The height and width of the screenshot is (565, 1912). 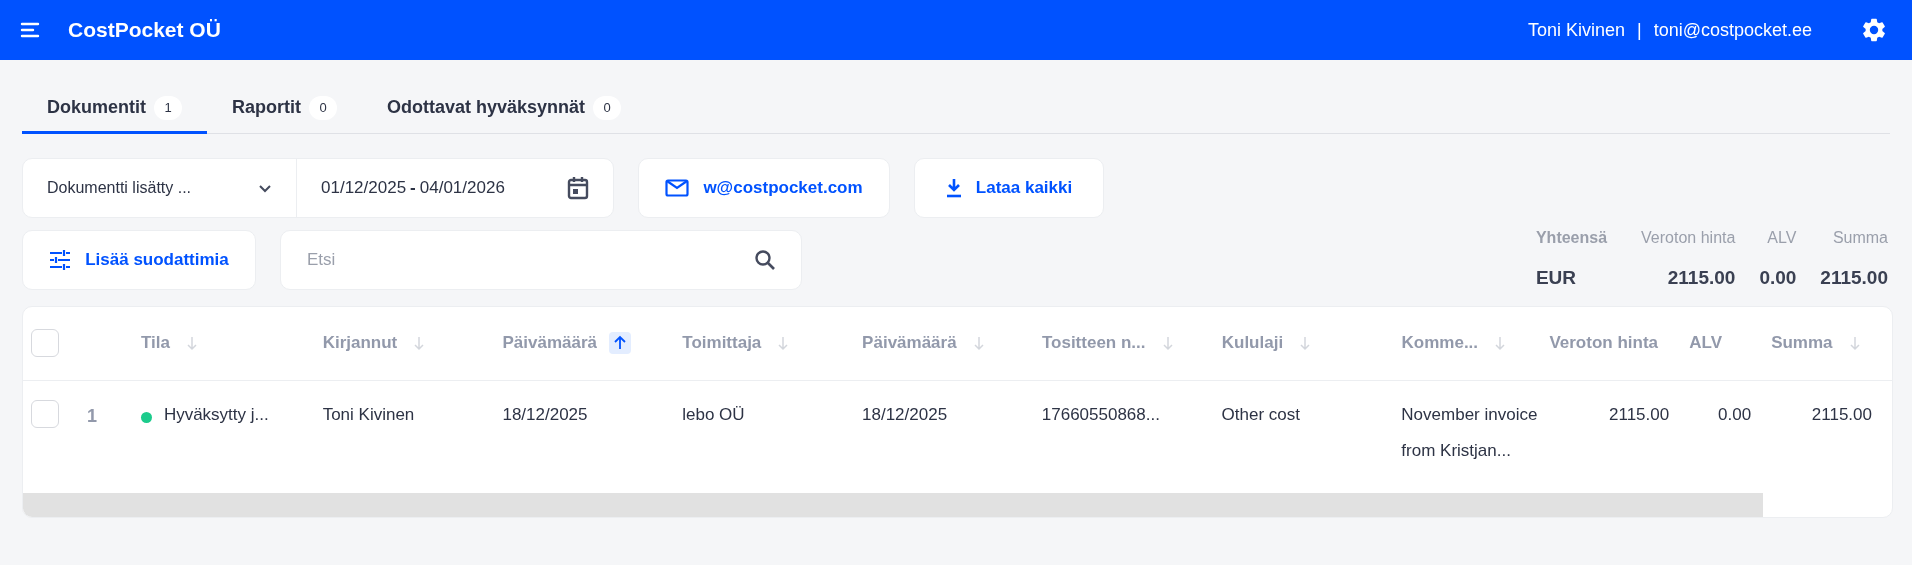 What do you see at coordinates (284, 109) in the screenshot?
I see `tab: Raportit 0` at bounding box center [284, 109].